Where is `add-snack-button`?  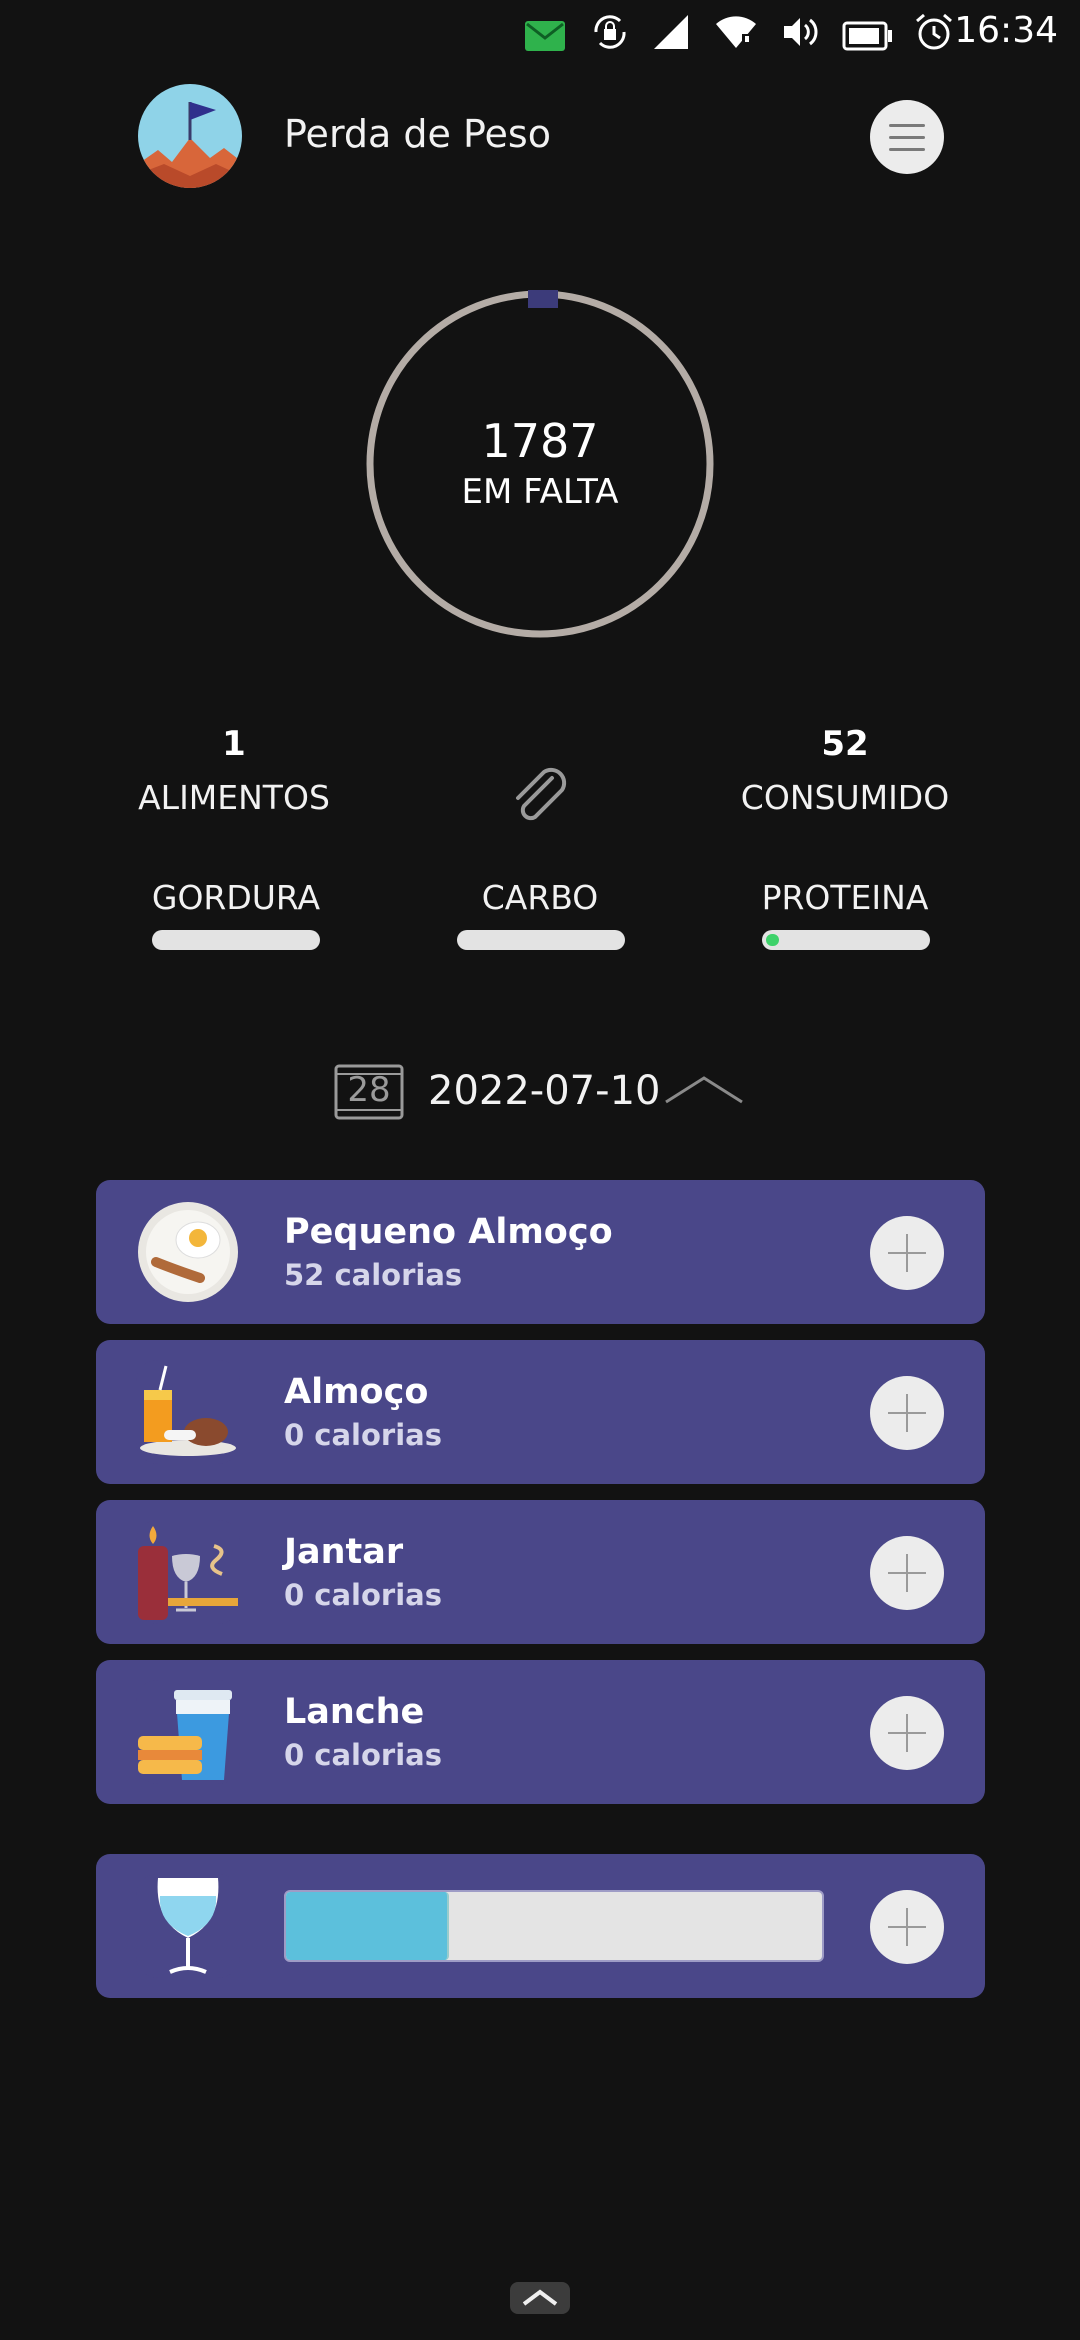
add-snack-button is located at coordinates (907, 1733).